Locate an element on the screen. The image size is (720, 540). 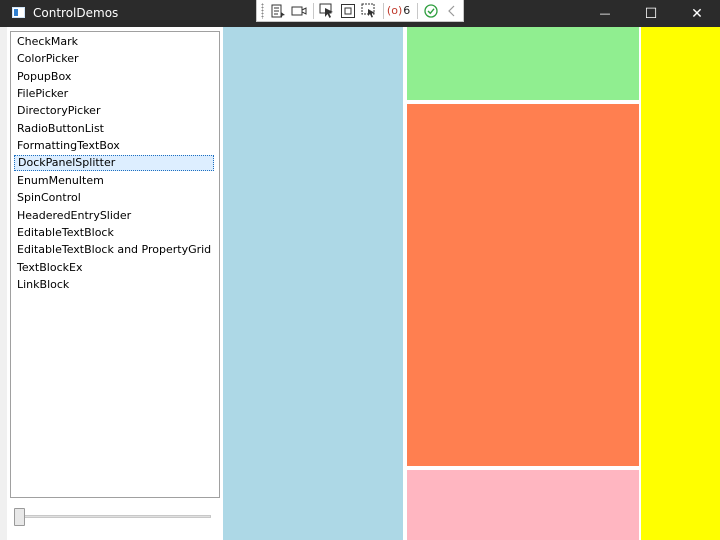
list-item: PopupBox is located at coordinates (114, 77).